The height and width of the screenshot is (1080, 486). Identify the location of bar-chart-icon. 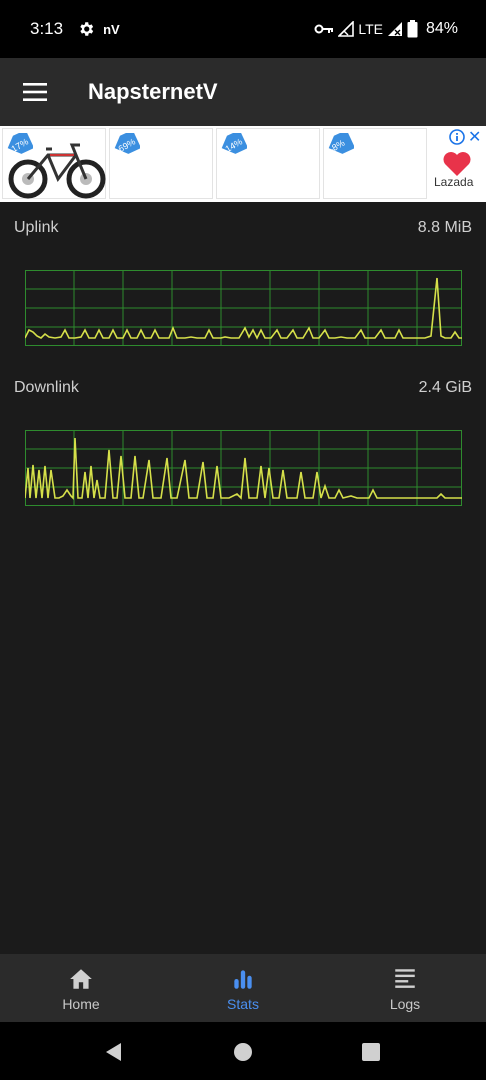
(243, 979).